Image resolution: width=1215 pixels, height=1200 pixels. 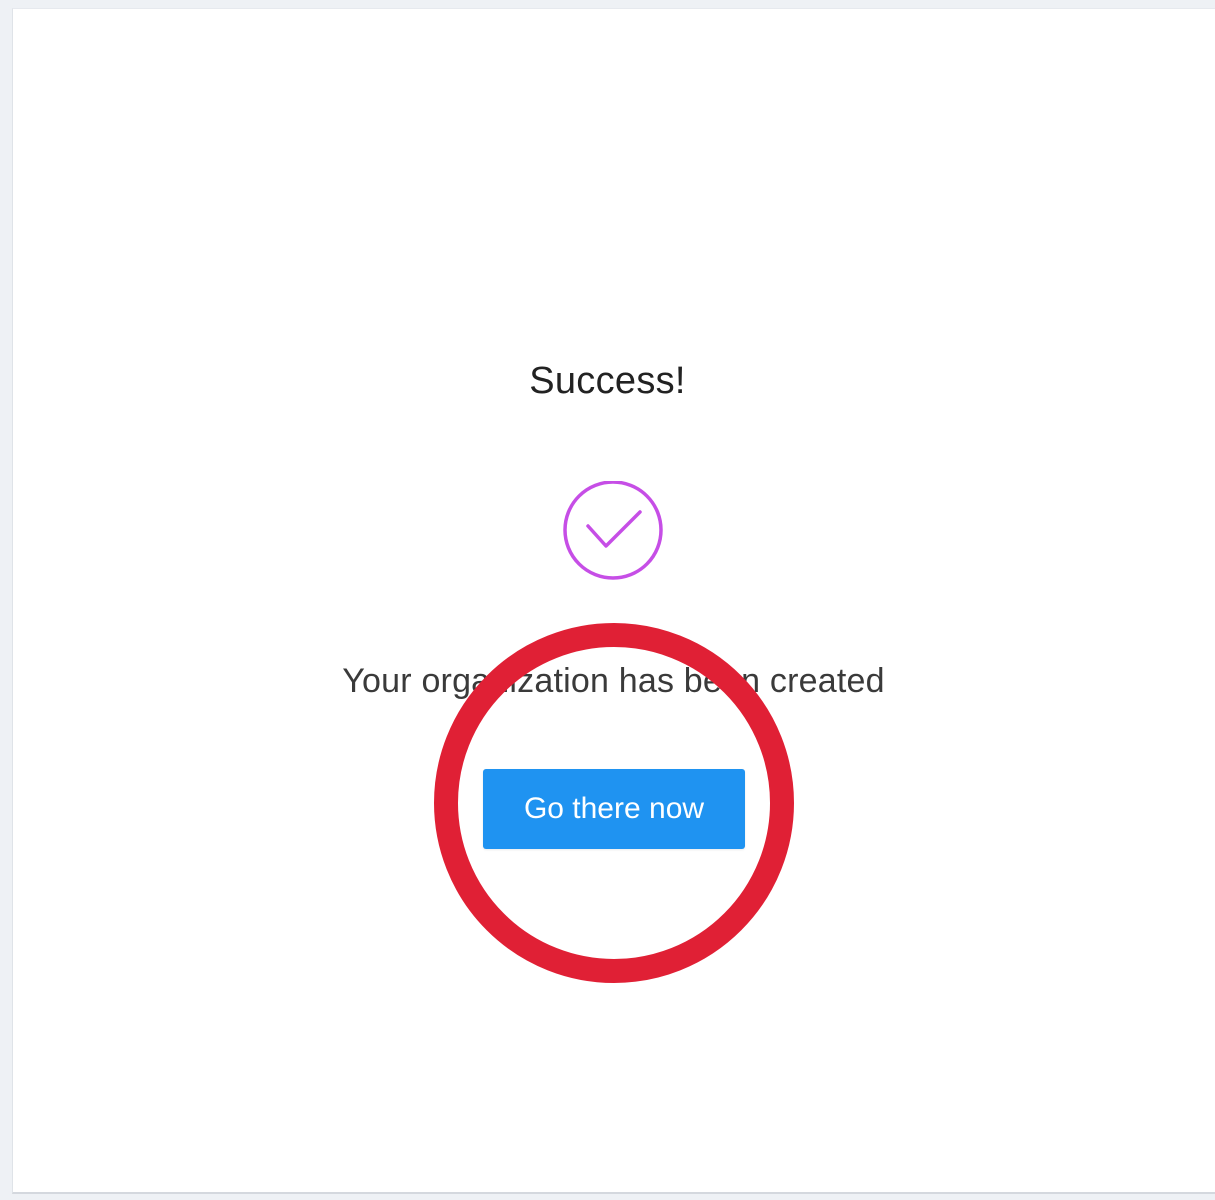 I want to click on success-message: Your organization has been created, so click(x=613, y=681).